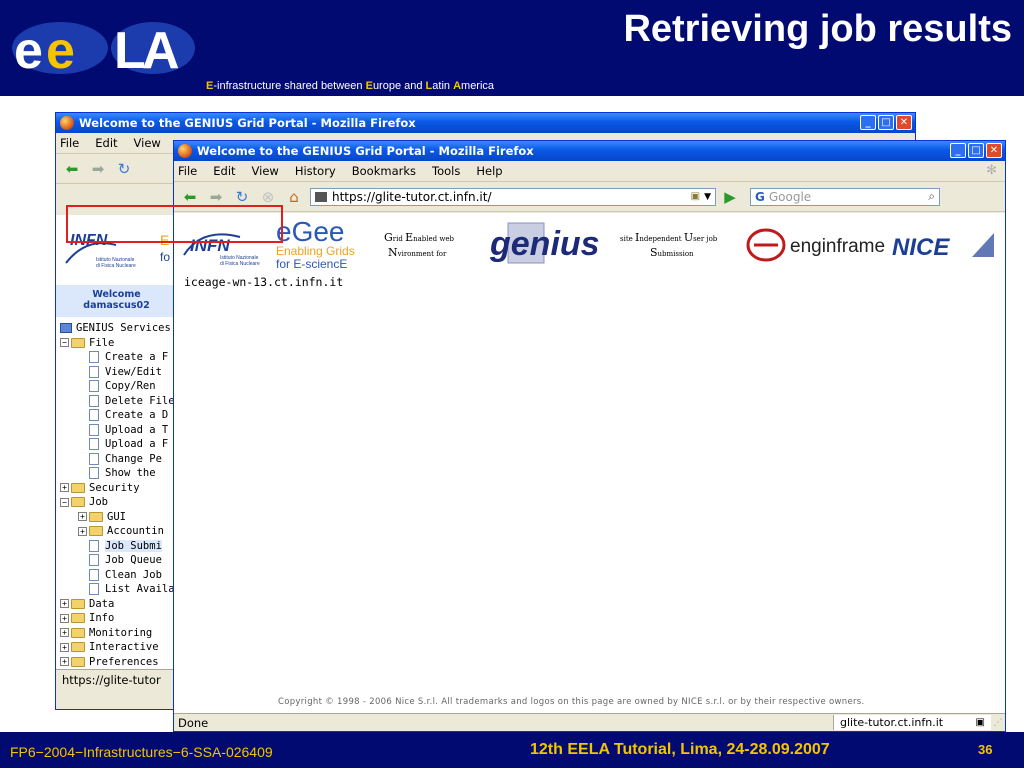  Describe the element at coordinates (117, 328) in the screenshot. I see `tree-root: GENIUS Services` at that location.